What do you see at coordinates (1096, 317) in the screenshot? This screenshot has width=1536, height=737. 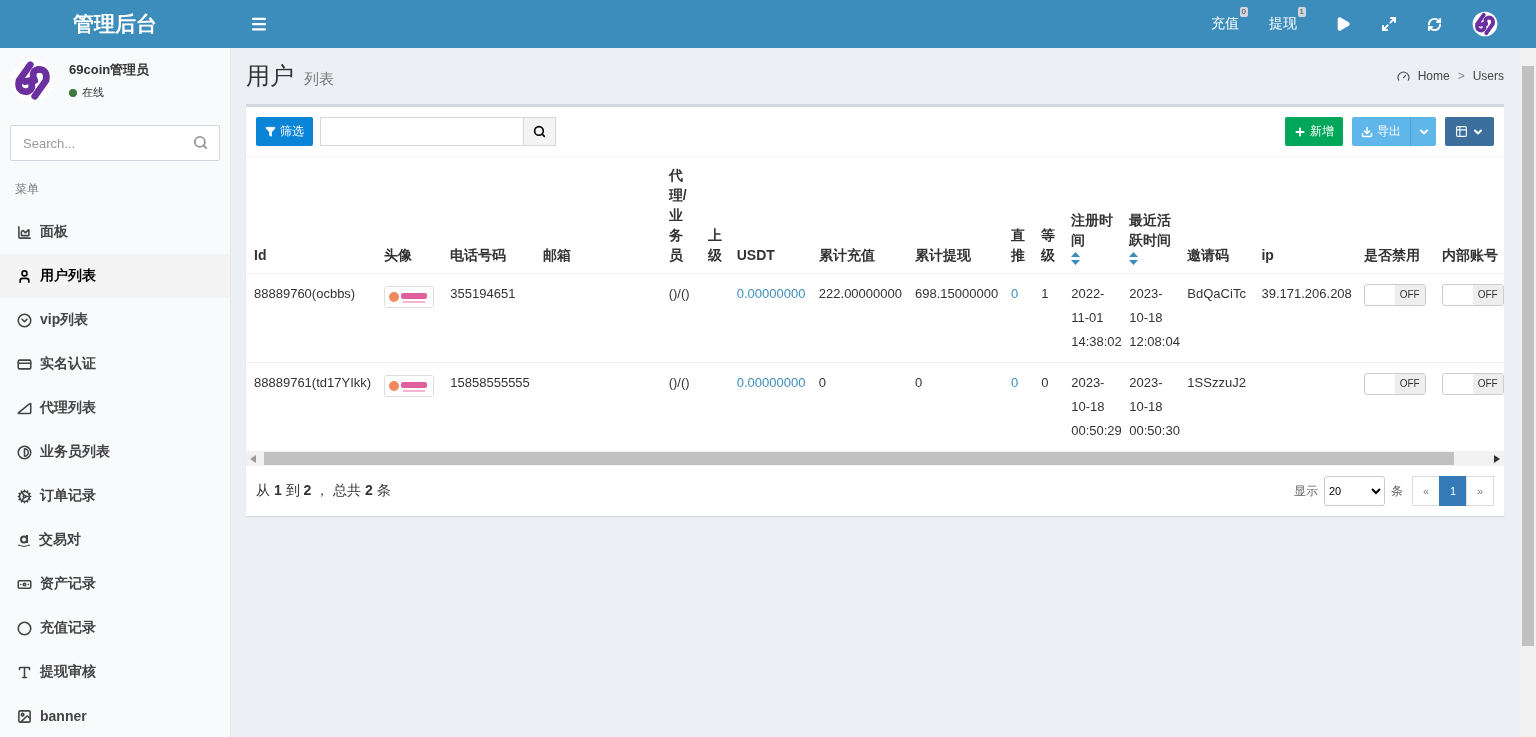 I see `table-cell: 2022-11-01 14:38:02` at bounding box center [1096, 317].